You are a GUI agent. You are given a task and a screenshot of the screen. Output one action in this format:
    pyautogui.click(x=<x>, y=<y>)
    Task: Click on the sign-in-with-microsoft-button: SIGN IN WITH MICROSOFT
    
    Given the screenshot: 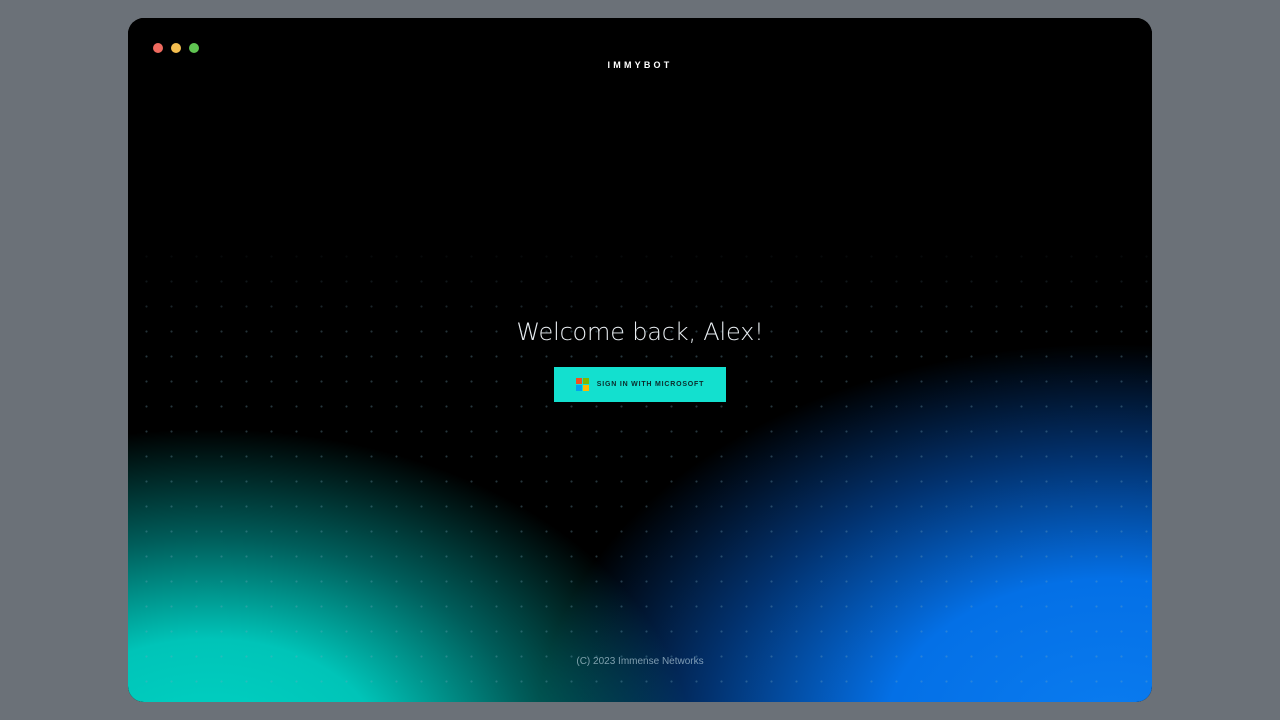 What is the action you would take?
    pyautogui.click(x=640, y=384)
    